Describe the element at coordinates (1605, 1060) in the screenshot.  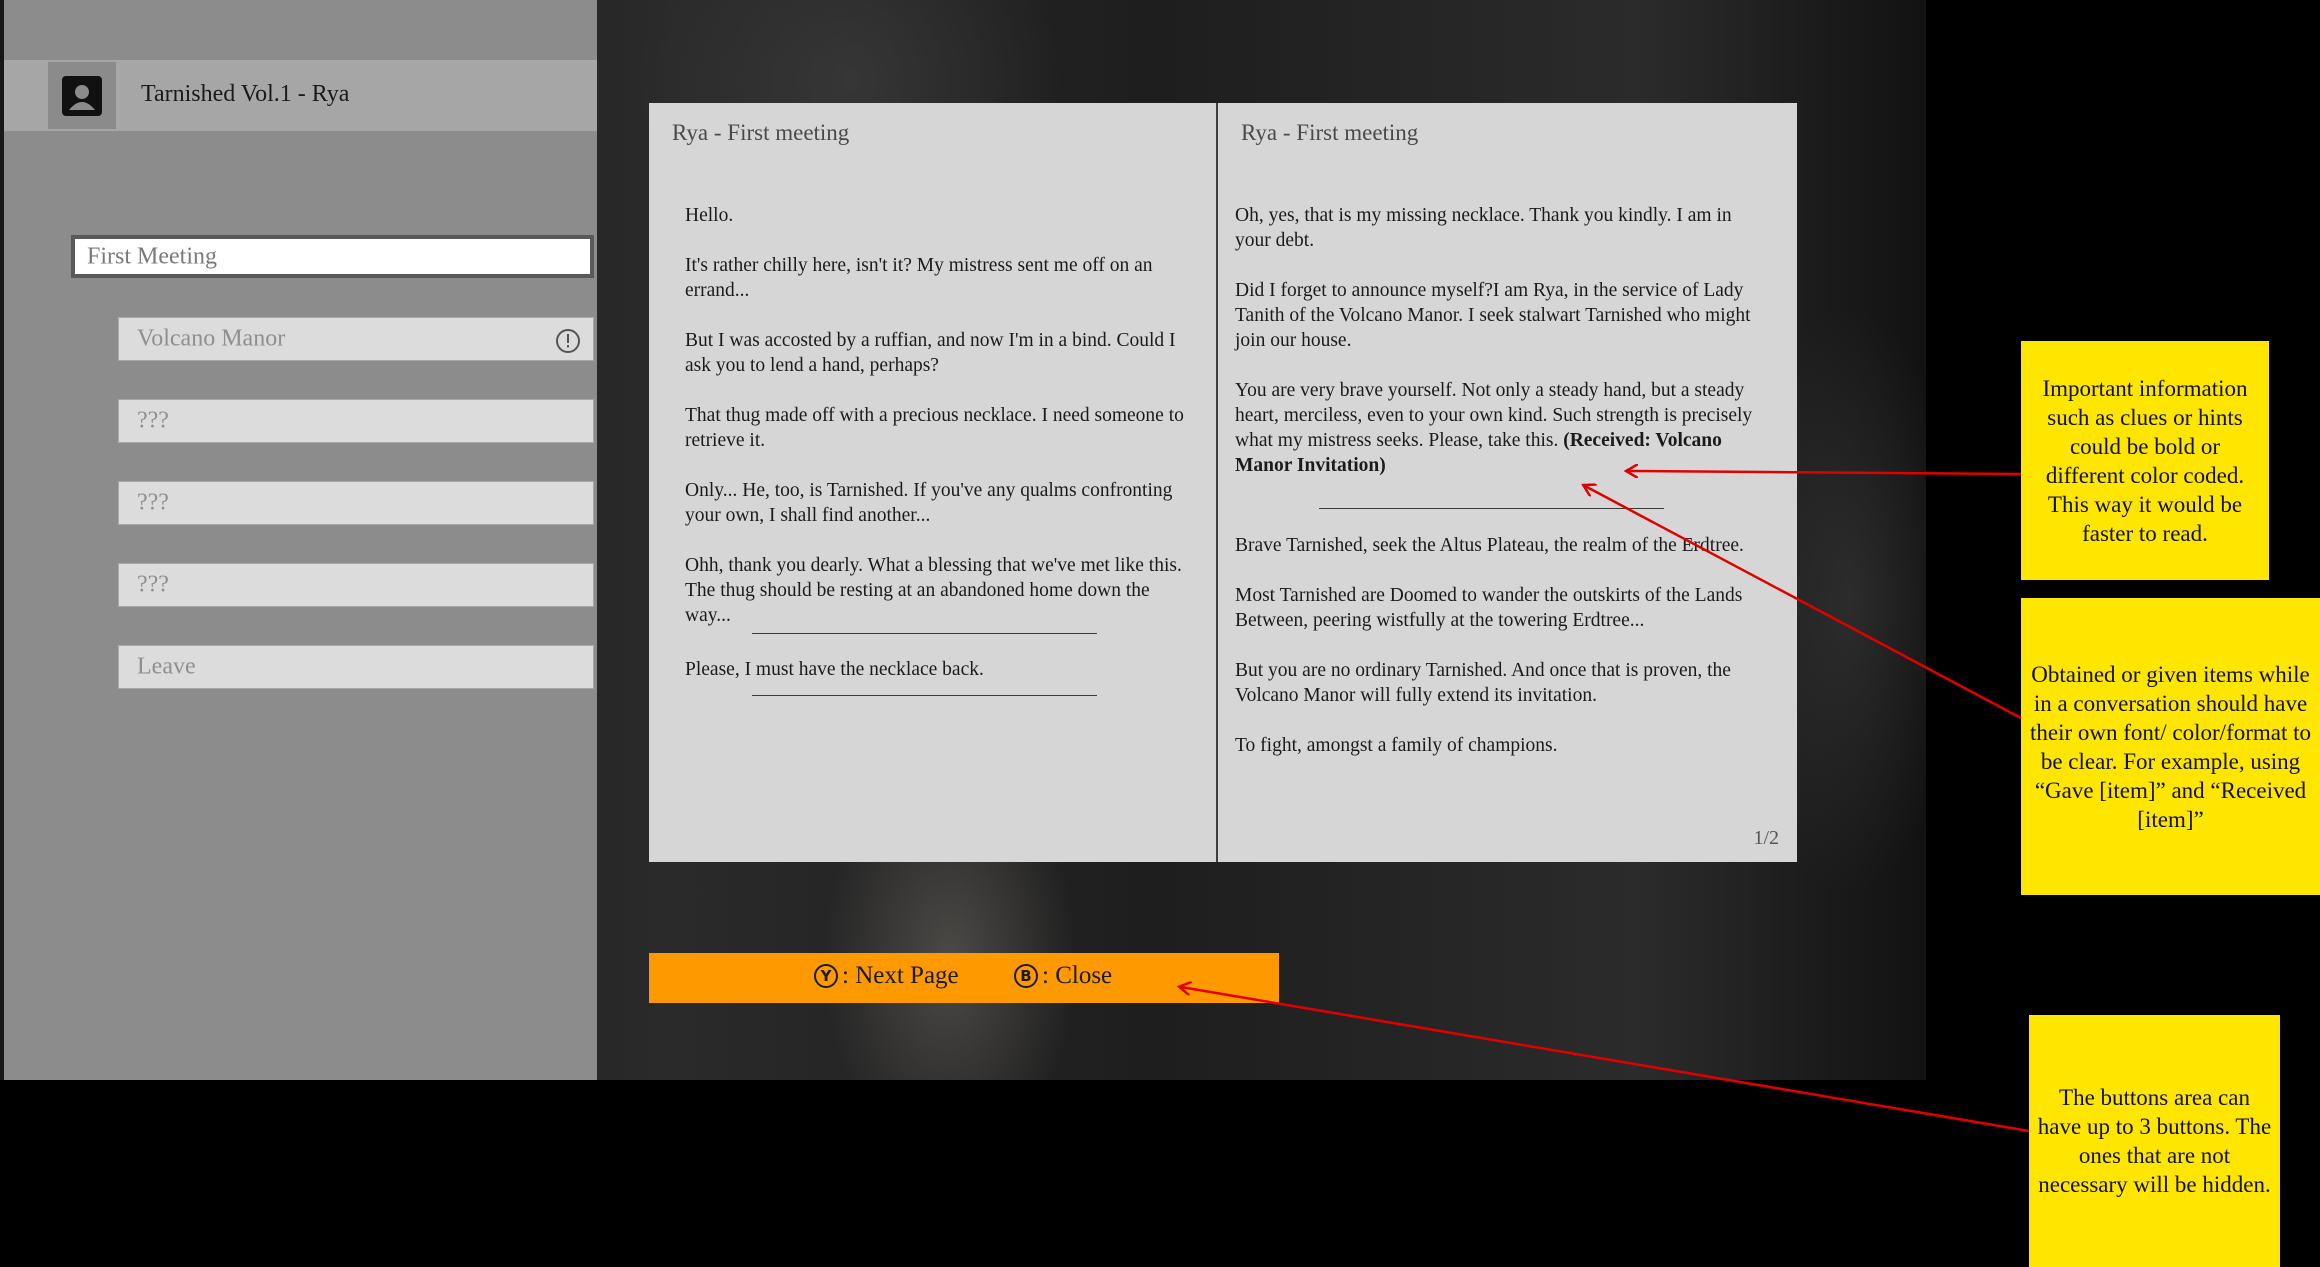
I see `arrow-to-button-bar` at that location.